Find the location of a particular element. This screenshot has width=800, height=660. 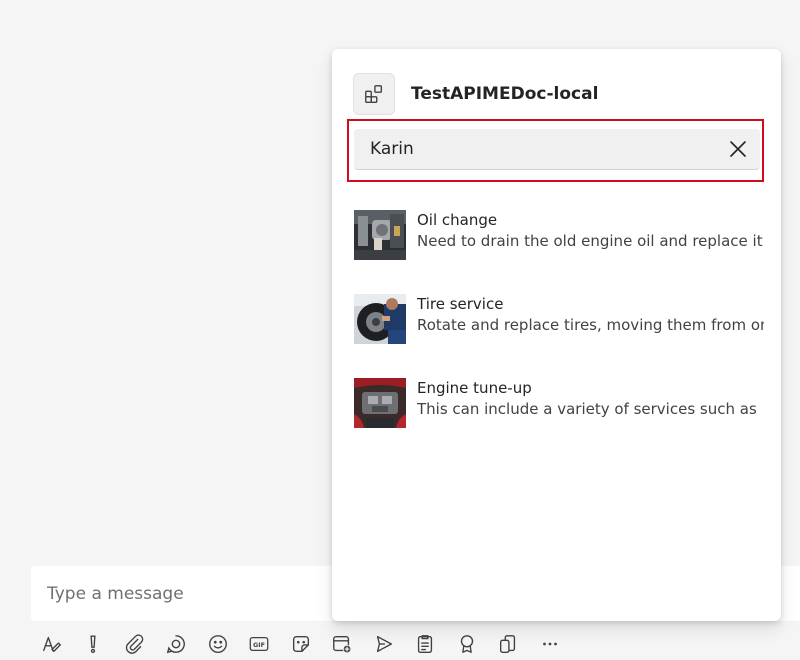

result-title: Engine tune-up is located at coordinates (474, 388).